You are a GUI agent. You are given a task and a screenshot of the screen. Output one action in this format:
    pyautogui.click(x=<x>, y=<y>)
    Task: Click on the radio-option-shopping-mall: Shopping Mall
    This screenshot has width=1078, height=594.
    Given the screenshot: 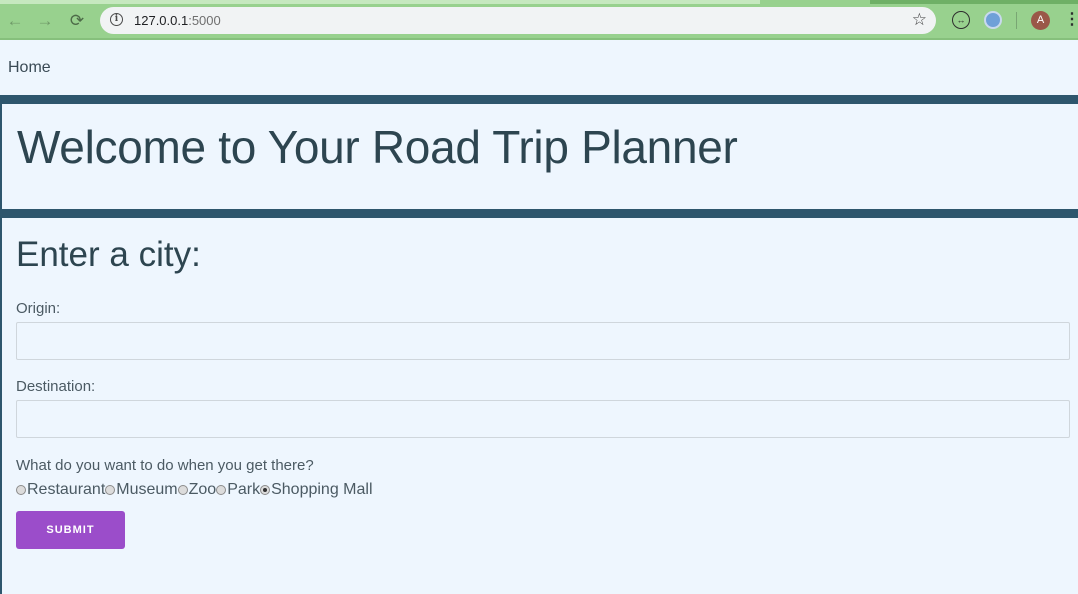 What is the action you would take?
    pyautogui.click(x=316, y=490)
    